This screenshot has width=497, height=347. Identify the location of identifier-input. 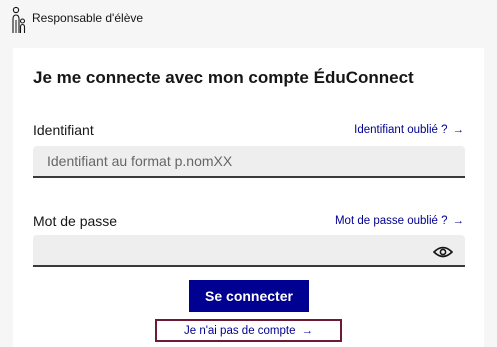
(249, 162).